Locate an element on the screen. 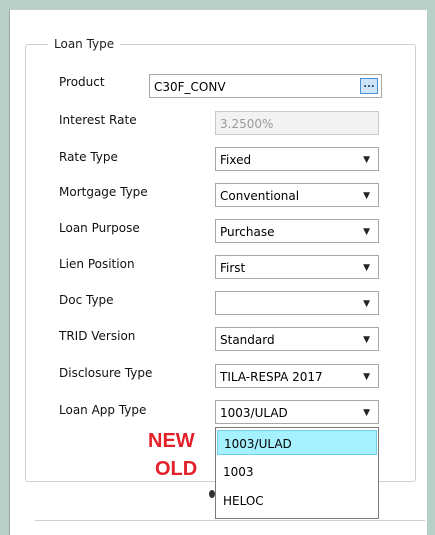  rate-type-label: Rate Type is located at coordinates (88, 157).